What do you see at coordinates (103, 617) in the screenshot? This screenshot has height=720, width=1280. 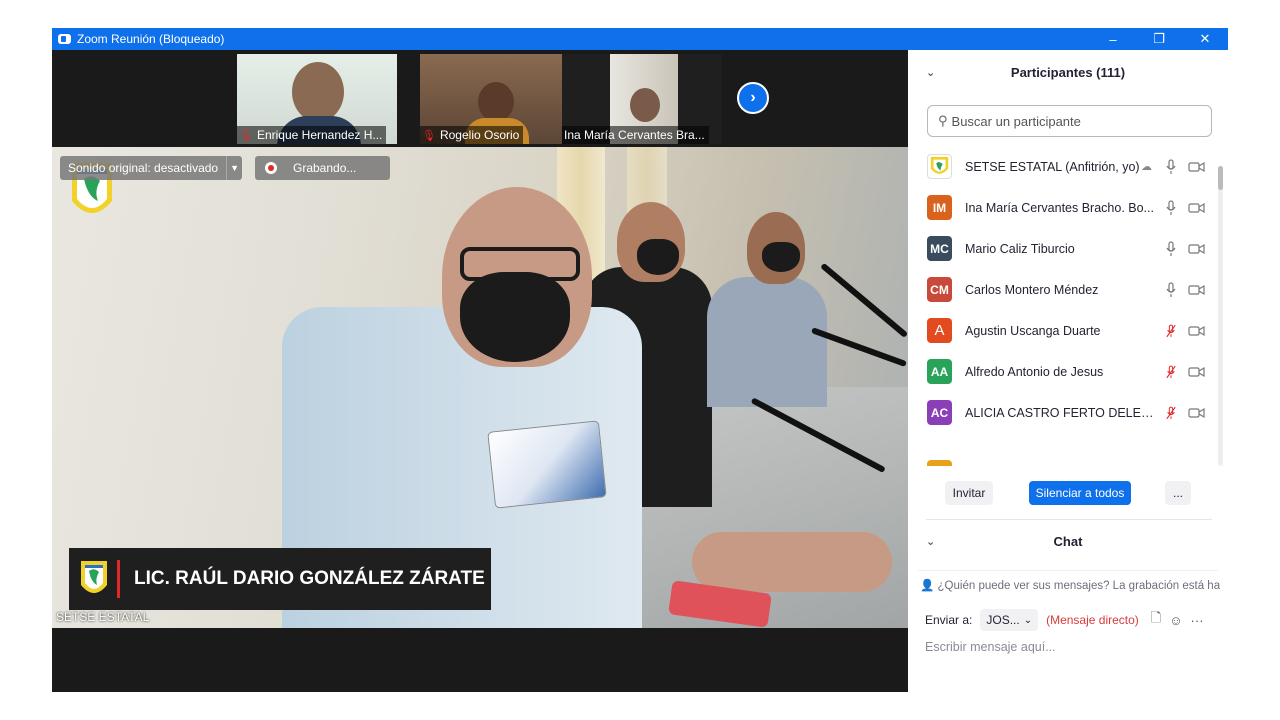 I see `video-owner-label: SETSE ESTATAL` at bounding box center [103, 617].